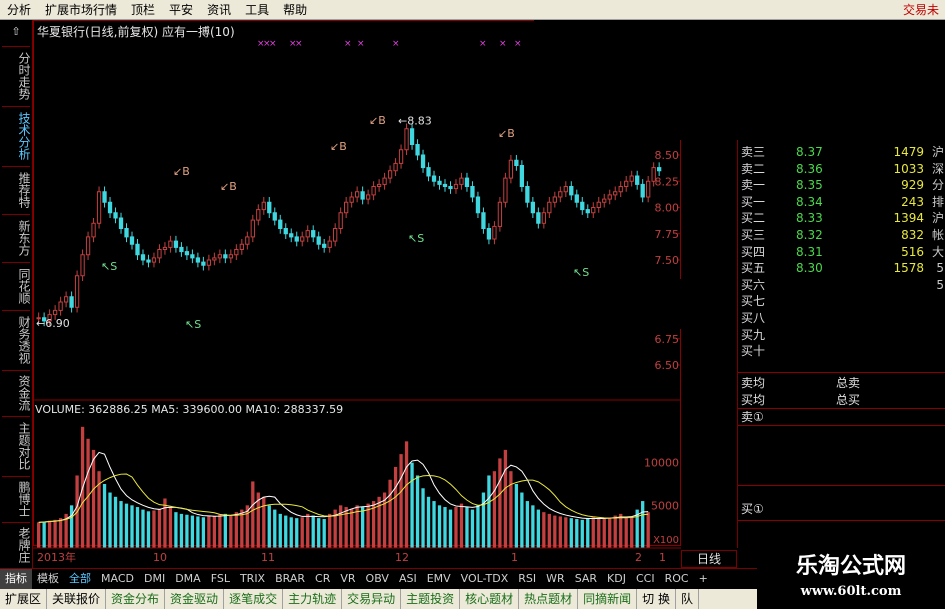 This screenshot has width=945, height=609. I want to click on tab-financial: 财务透视, so click(16, 339).